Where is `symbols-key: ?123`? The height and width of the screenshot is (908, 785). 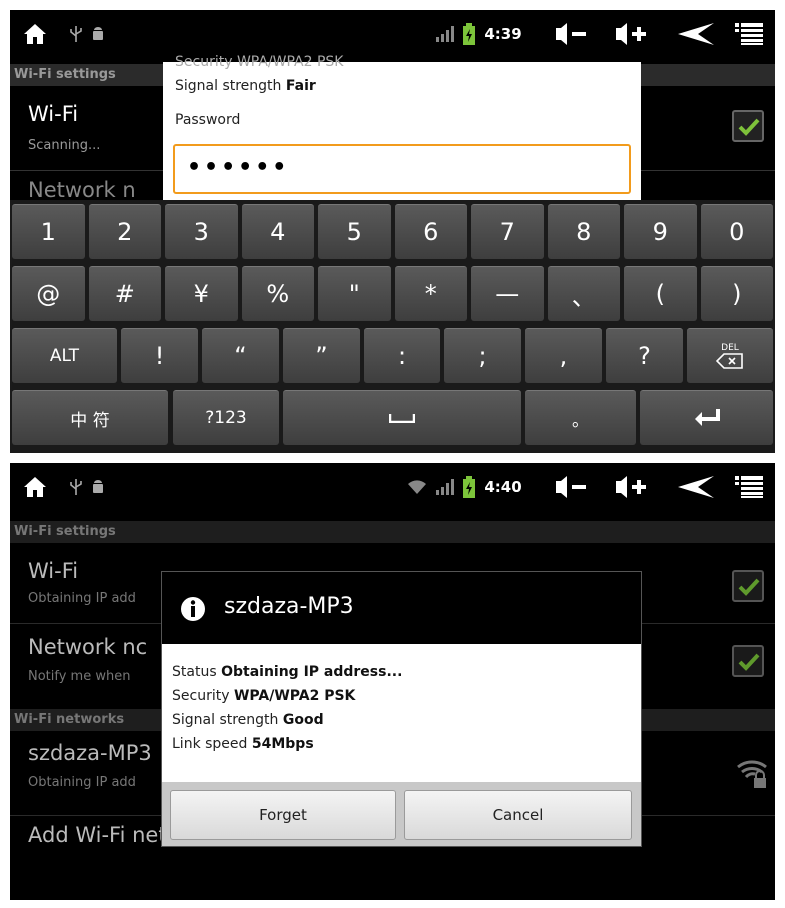
symbols-key: ?123 is located at coordinates (226, 417).